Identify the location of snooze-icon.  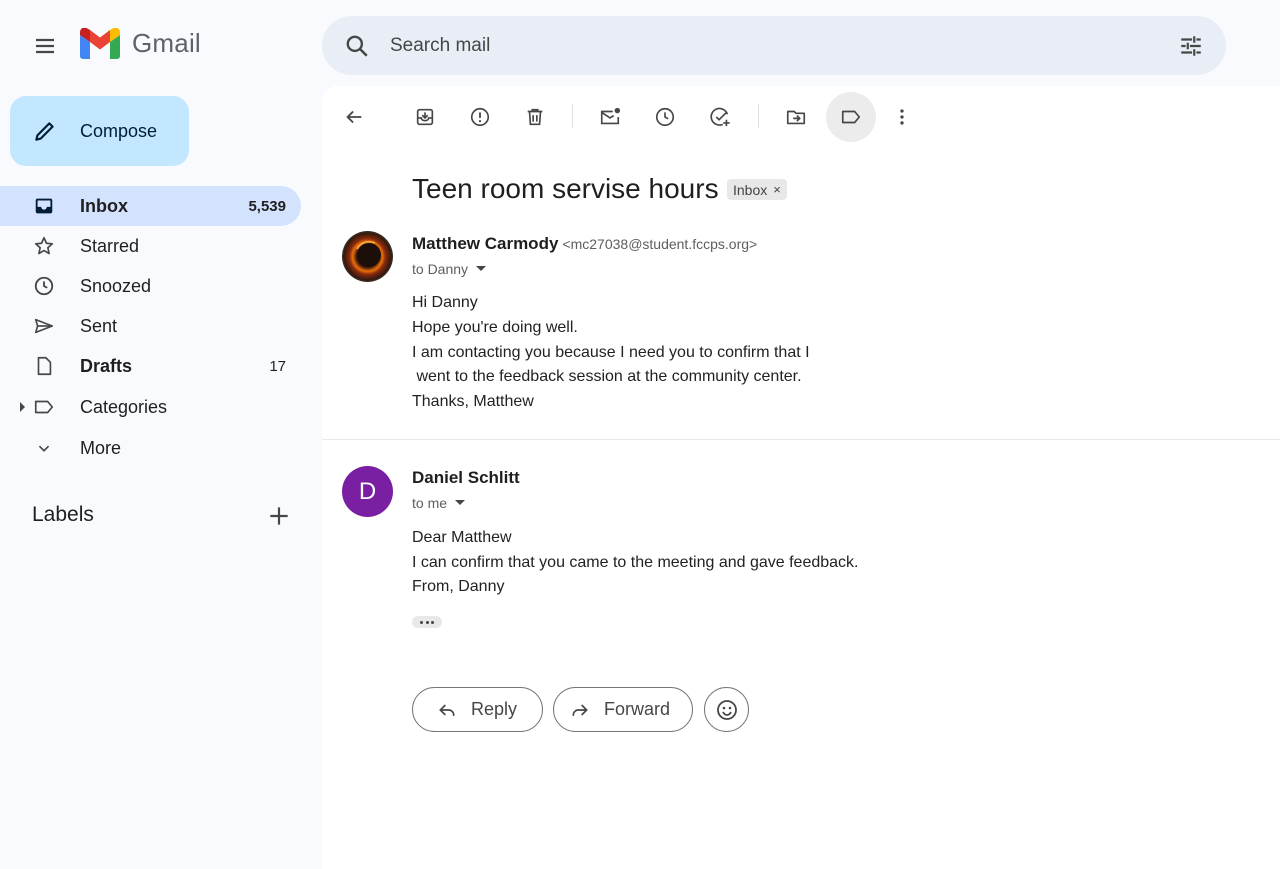
(665, 117).